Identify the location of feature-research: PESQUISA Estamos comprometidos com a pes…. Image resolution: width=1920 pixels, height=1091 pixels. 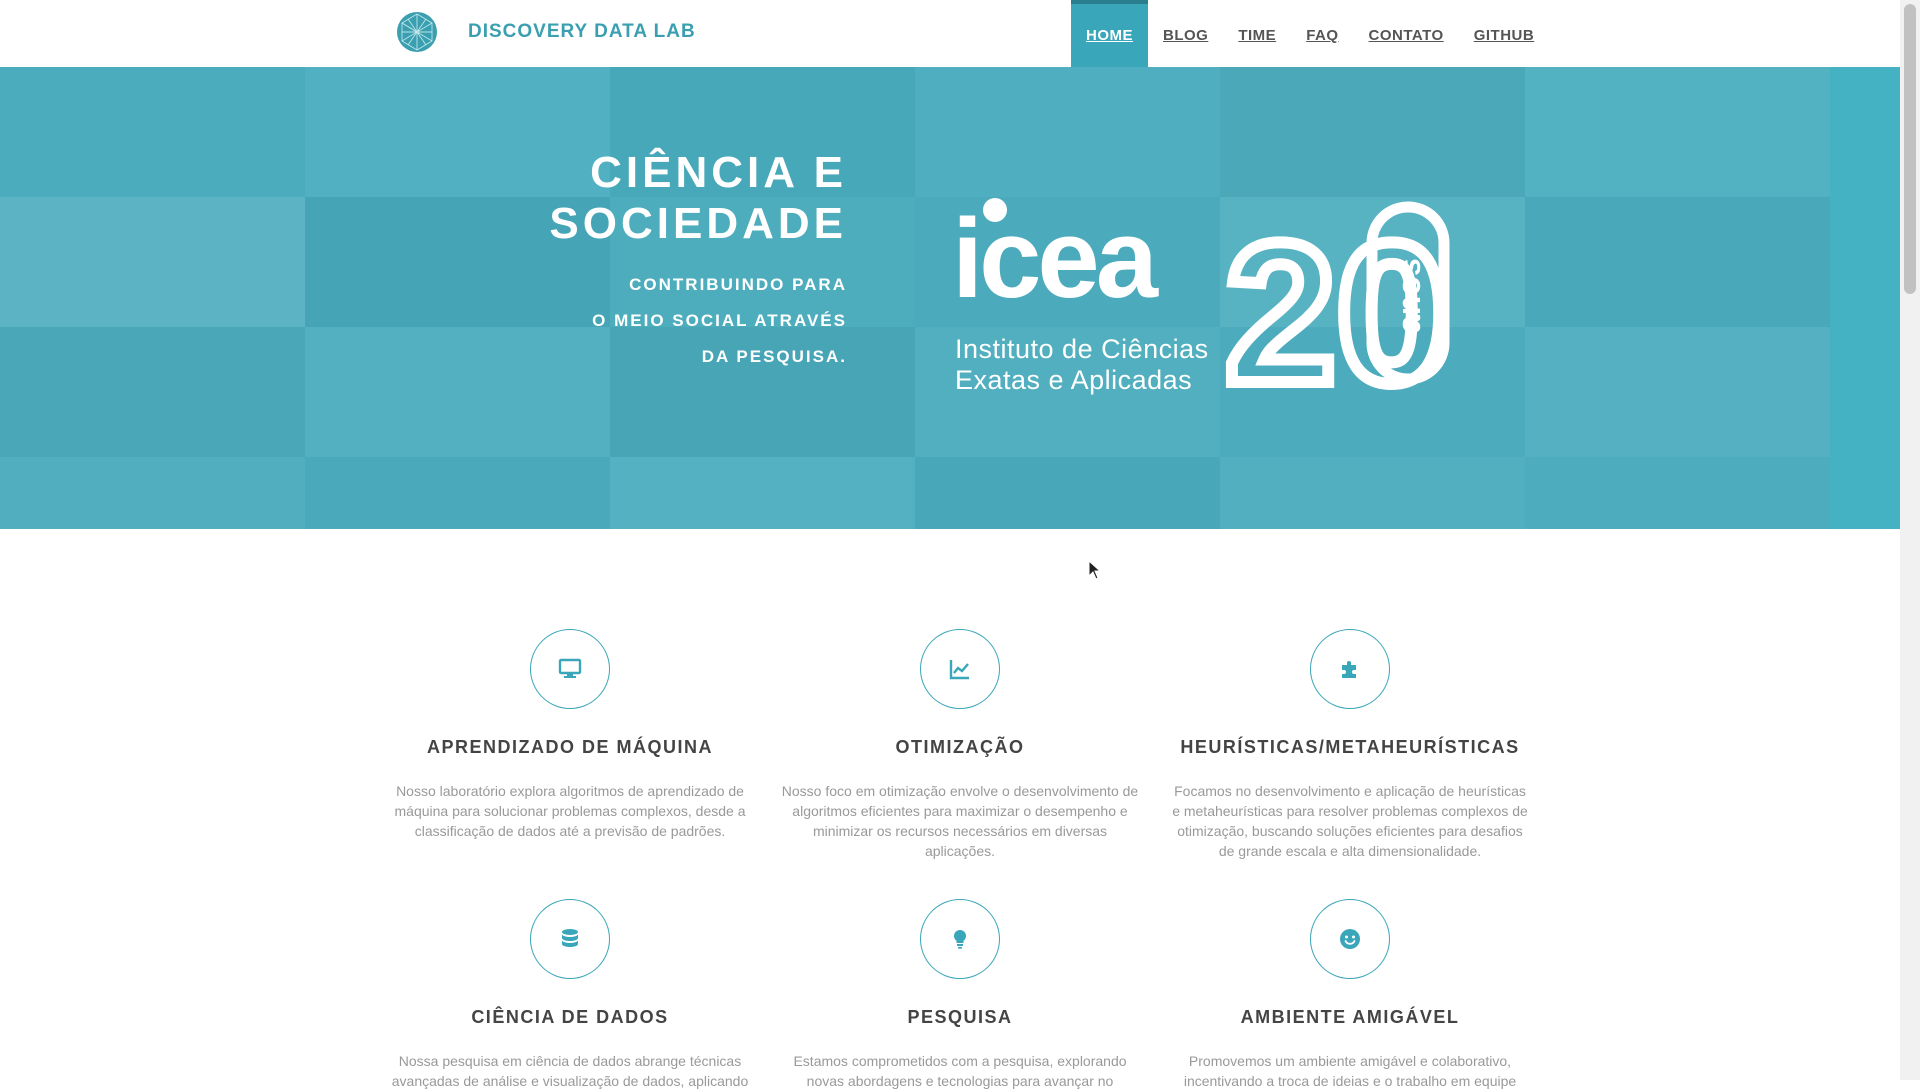
(960, 995).